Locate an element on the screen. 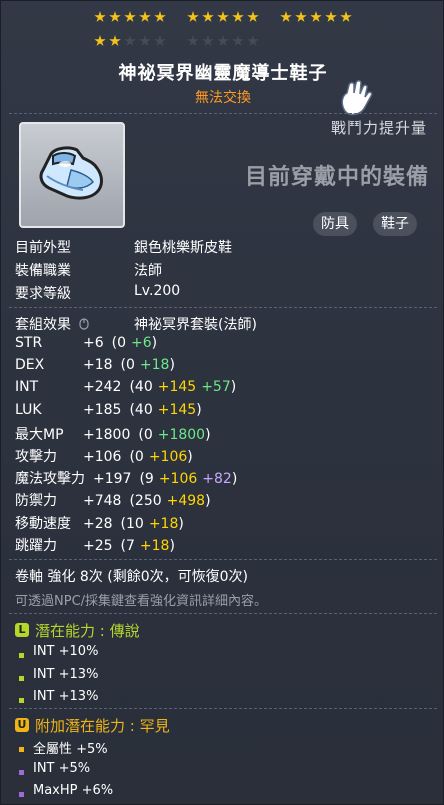  additional-potential-heading: 附加潛在能力 : 罕見 is located at coordinates (102, 726).